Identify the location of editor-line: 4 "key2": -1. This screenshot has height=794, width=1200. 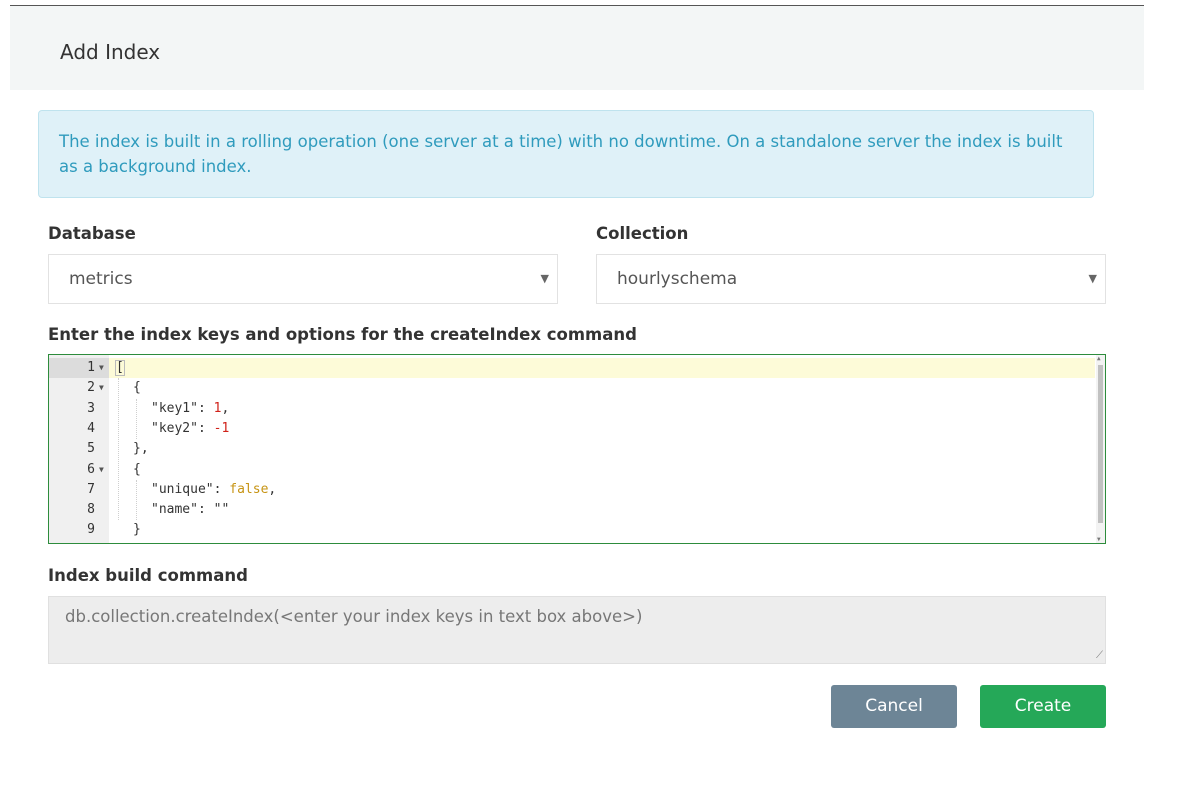
(572, 429).